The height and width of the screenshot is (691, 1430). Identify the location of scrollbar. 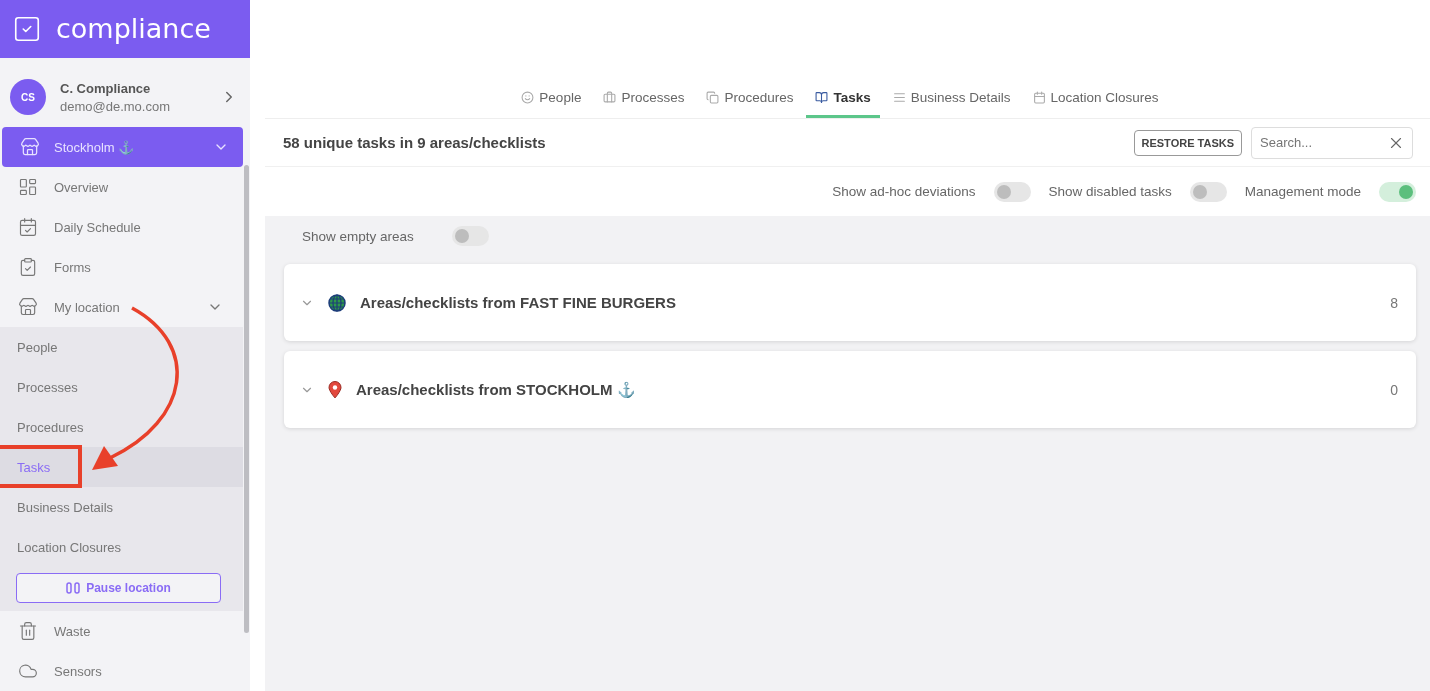
(246, 399).